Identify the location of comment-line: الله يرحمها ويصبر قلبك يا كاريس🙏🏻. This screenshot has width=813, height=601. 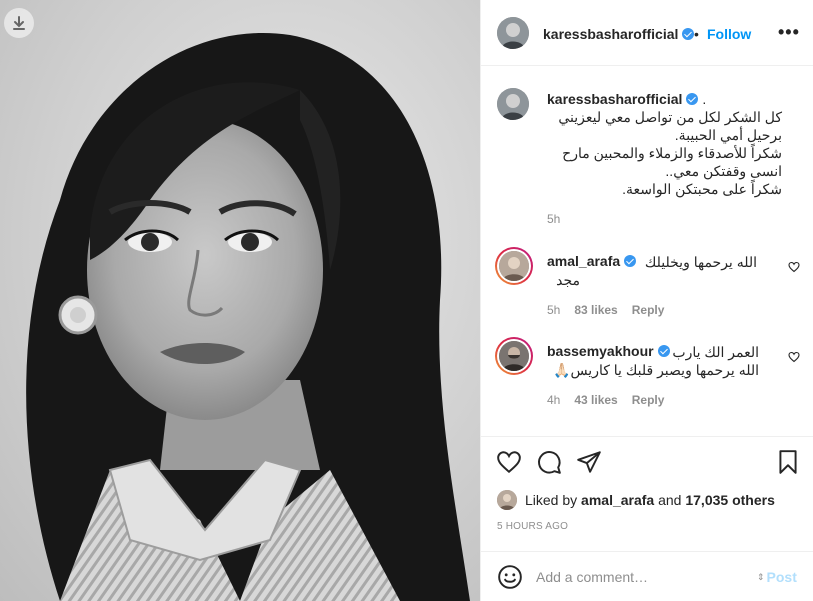
(656, 370).